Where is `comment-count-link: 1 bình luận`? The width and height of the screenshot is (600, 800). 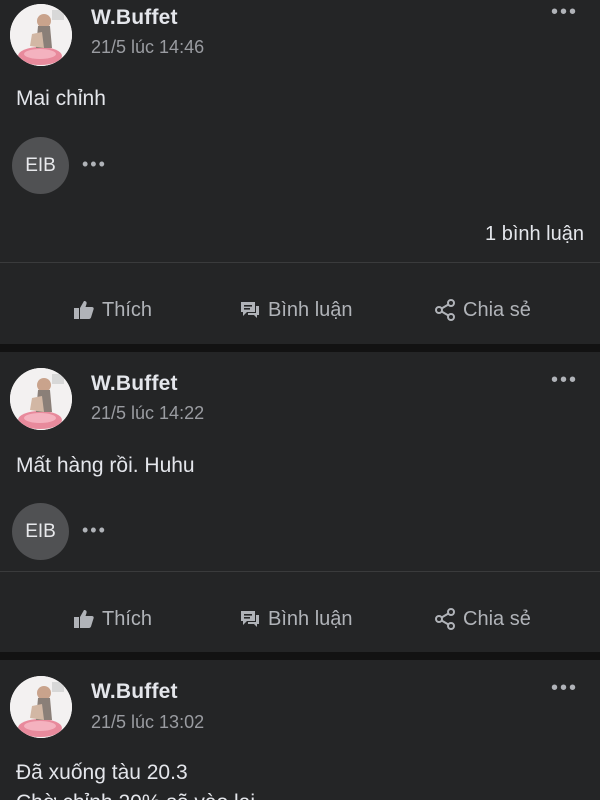
comment-count-link: 1 bình luận is located at coordinates (534, 234).